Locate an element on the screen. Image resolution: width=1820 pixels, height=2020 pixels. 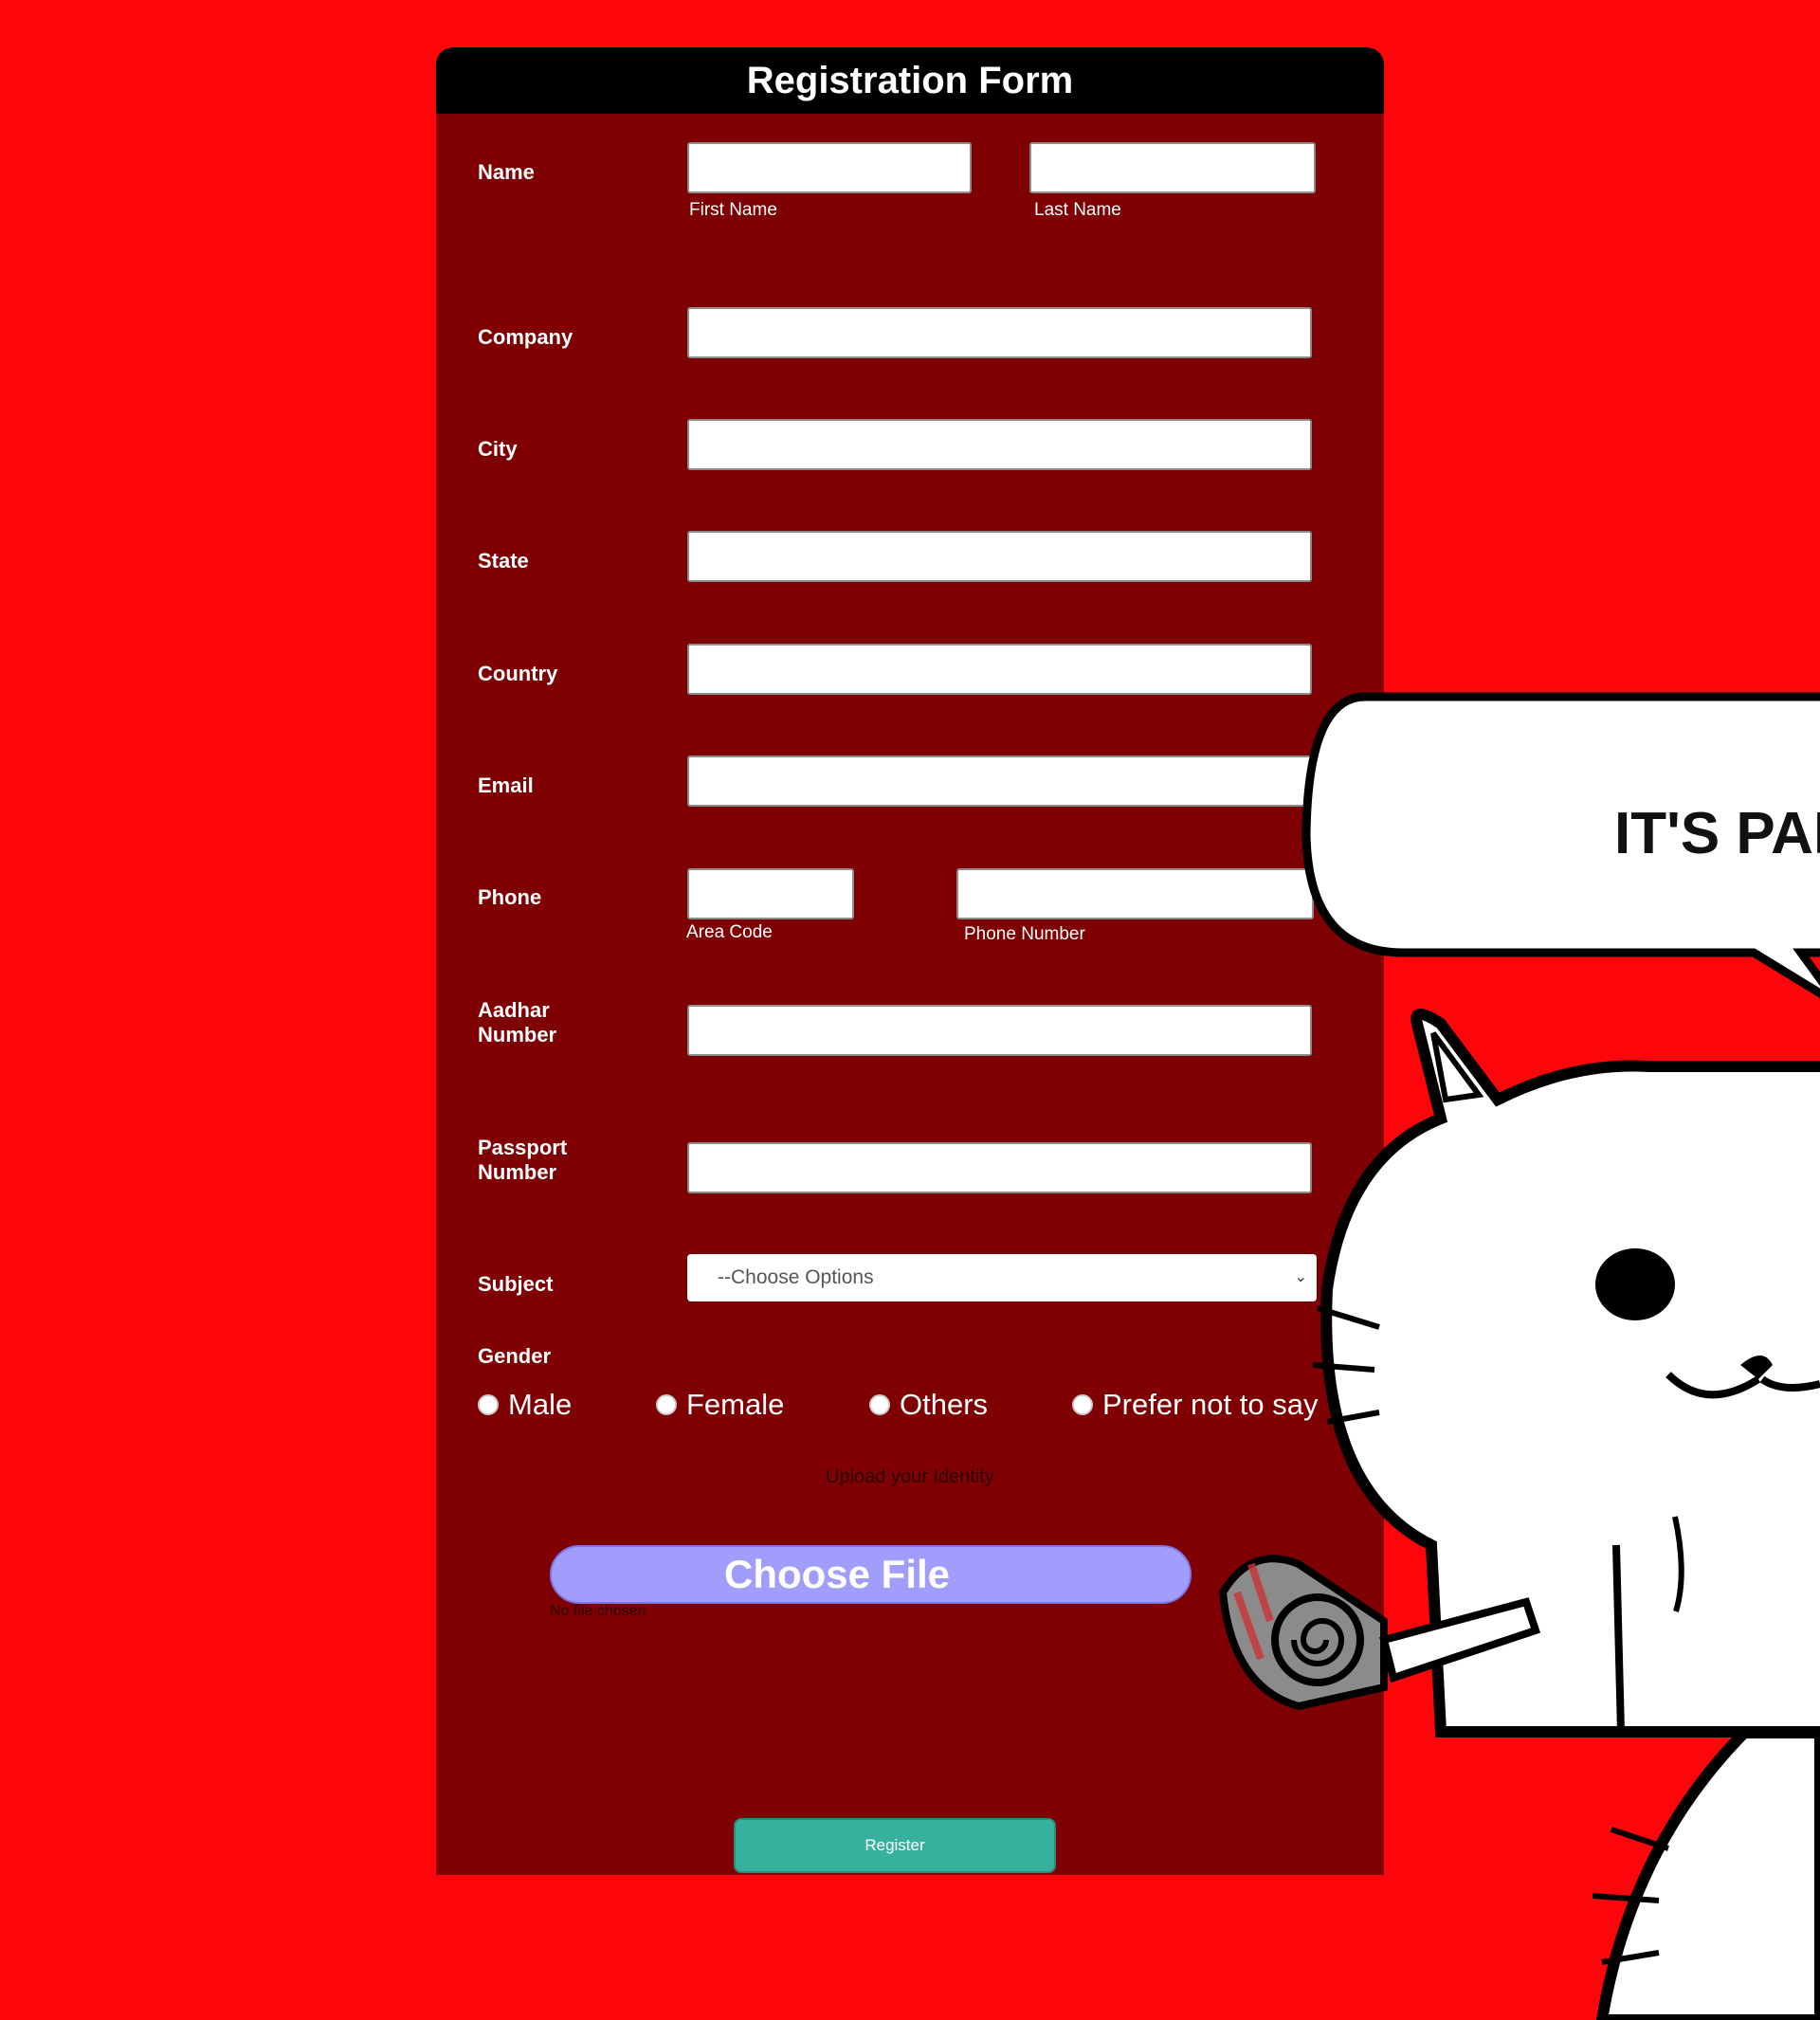
area-code-sublabel: Area Code is located at coordinates (729, 932).